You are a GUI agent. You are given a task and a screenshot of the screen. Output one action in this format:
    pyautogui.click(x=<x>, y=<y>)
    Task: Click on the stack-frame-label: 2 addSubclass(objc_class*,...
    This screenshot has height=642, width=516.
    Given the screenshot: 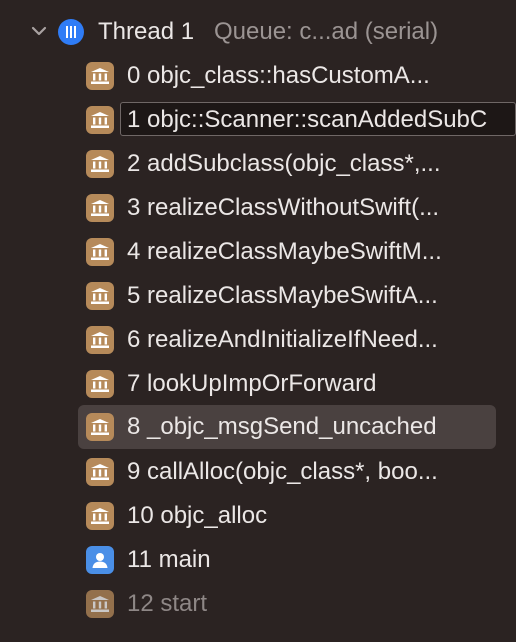 What is the action you would take?
    pyautogui.click(x=284, y=163)
    